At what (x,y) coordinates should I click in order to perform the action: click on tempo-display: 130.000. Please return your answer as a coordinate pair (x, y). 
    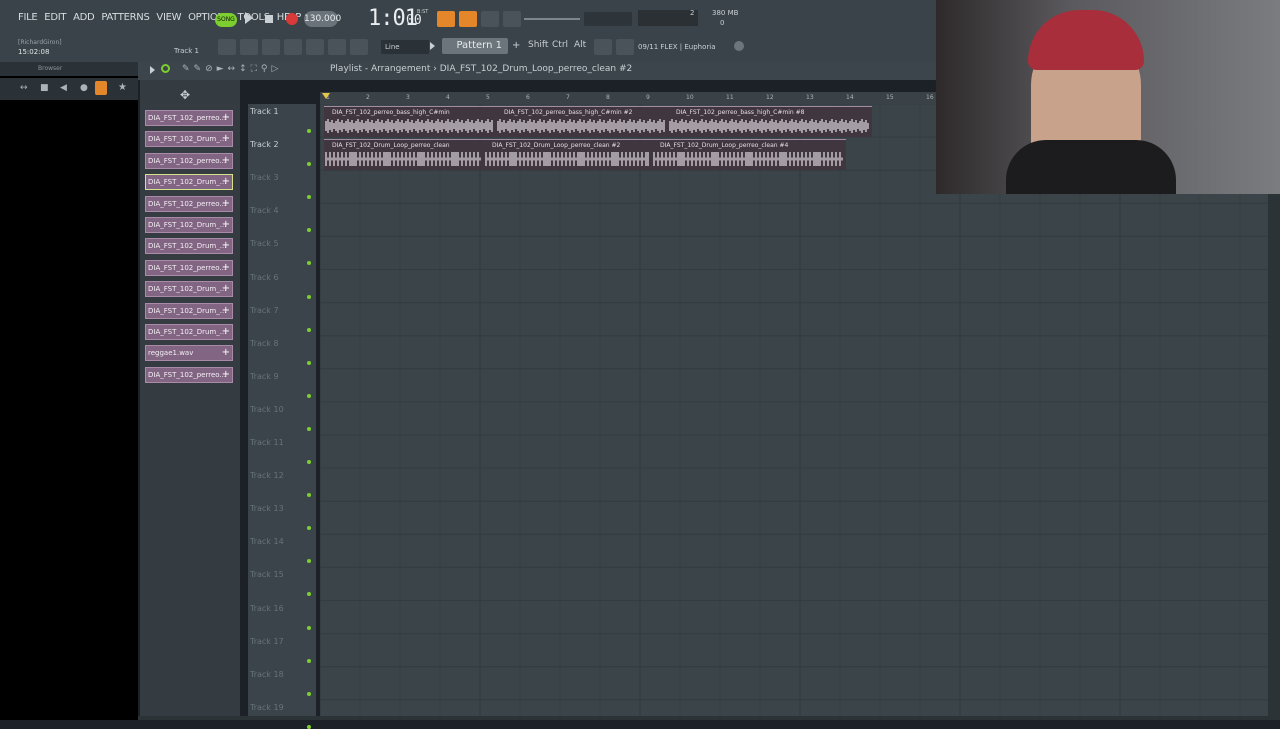
    Looking at the image, I should click on (322, 19).